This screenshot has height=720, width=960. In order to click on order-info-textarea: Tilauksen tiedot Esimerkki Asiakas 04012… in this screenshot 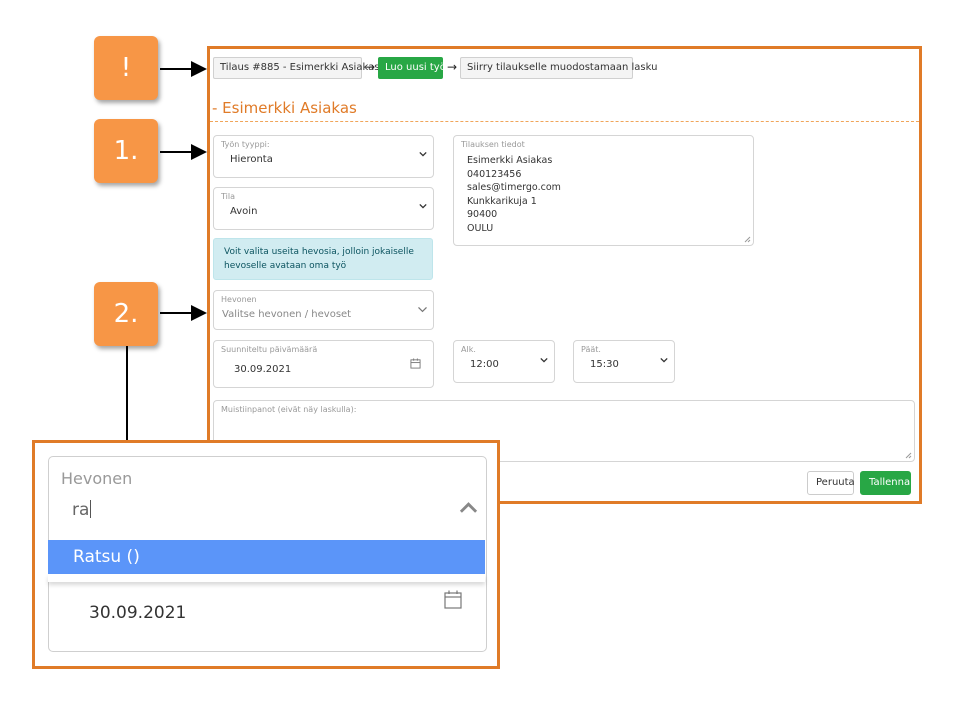, I will do `click(603, 190)`.